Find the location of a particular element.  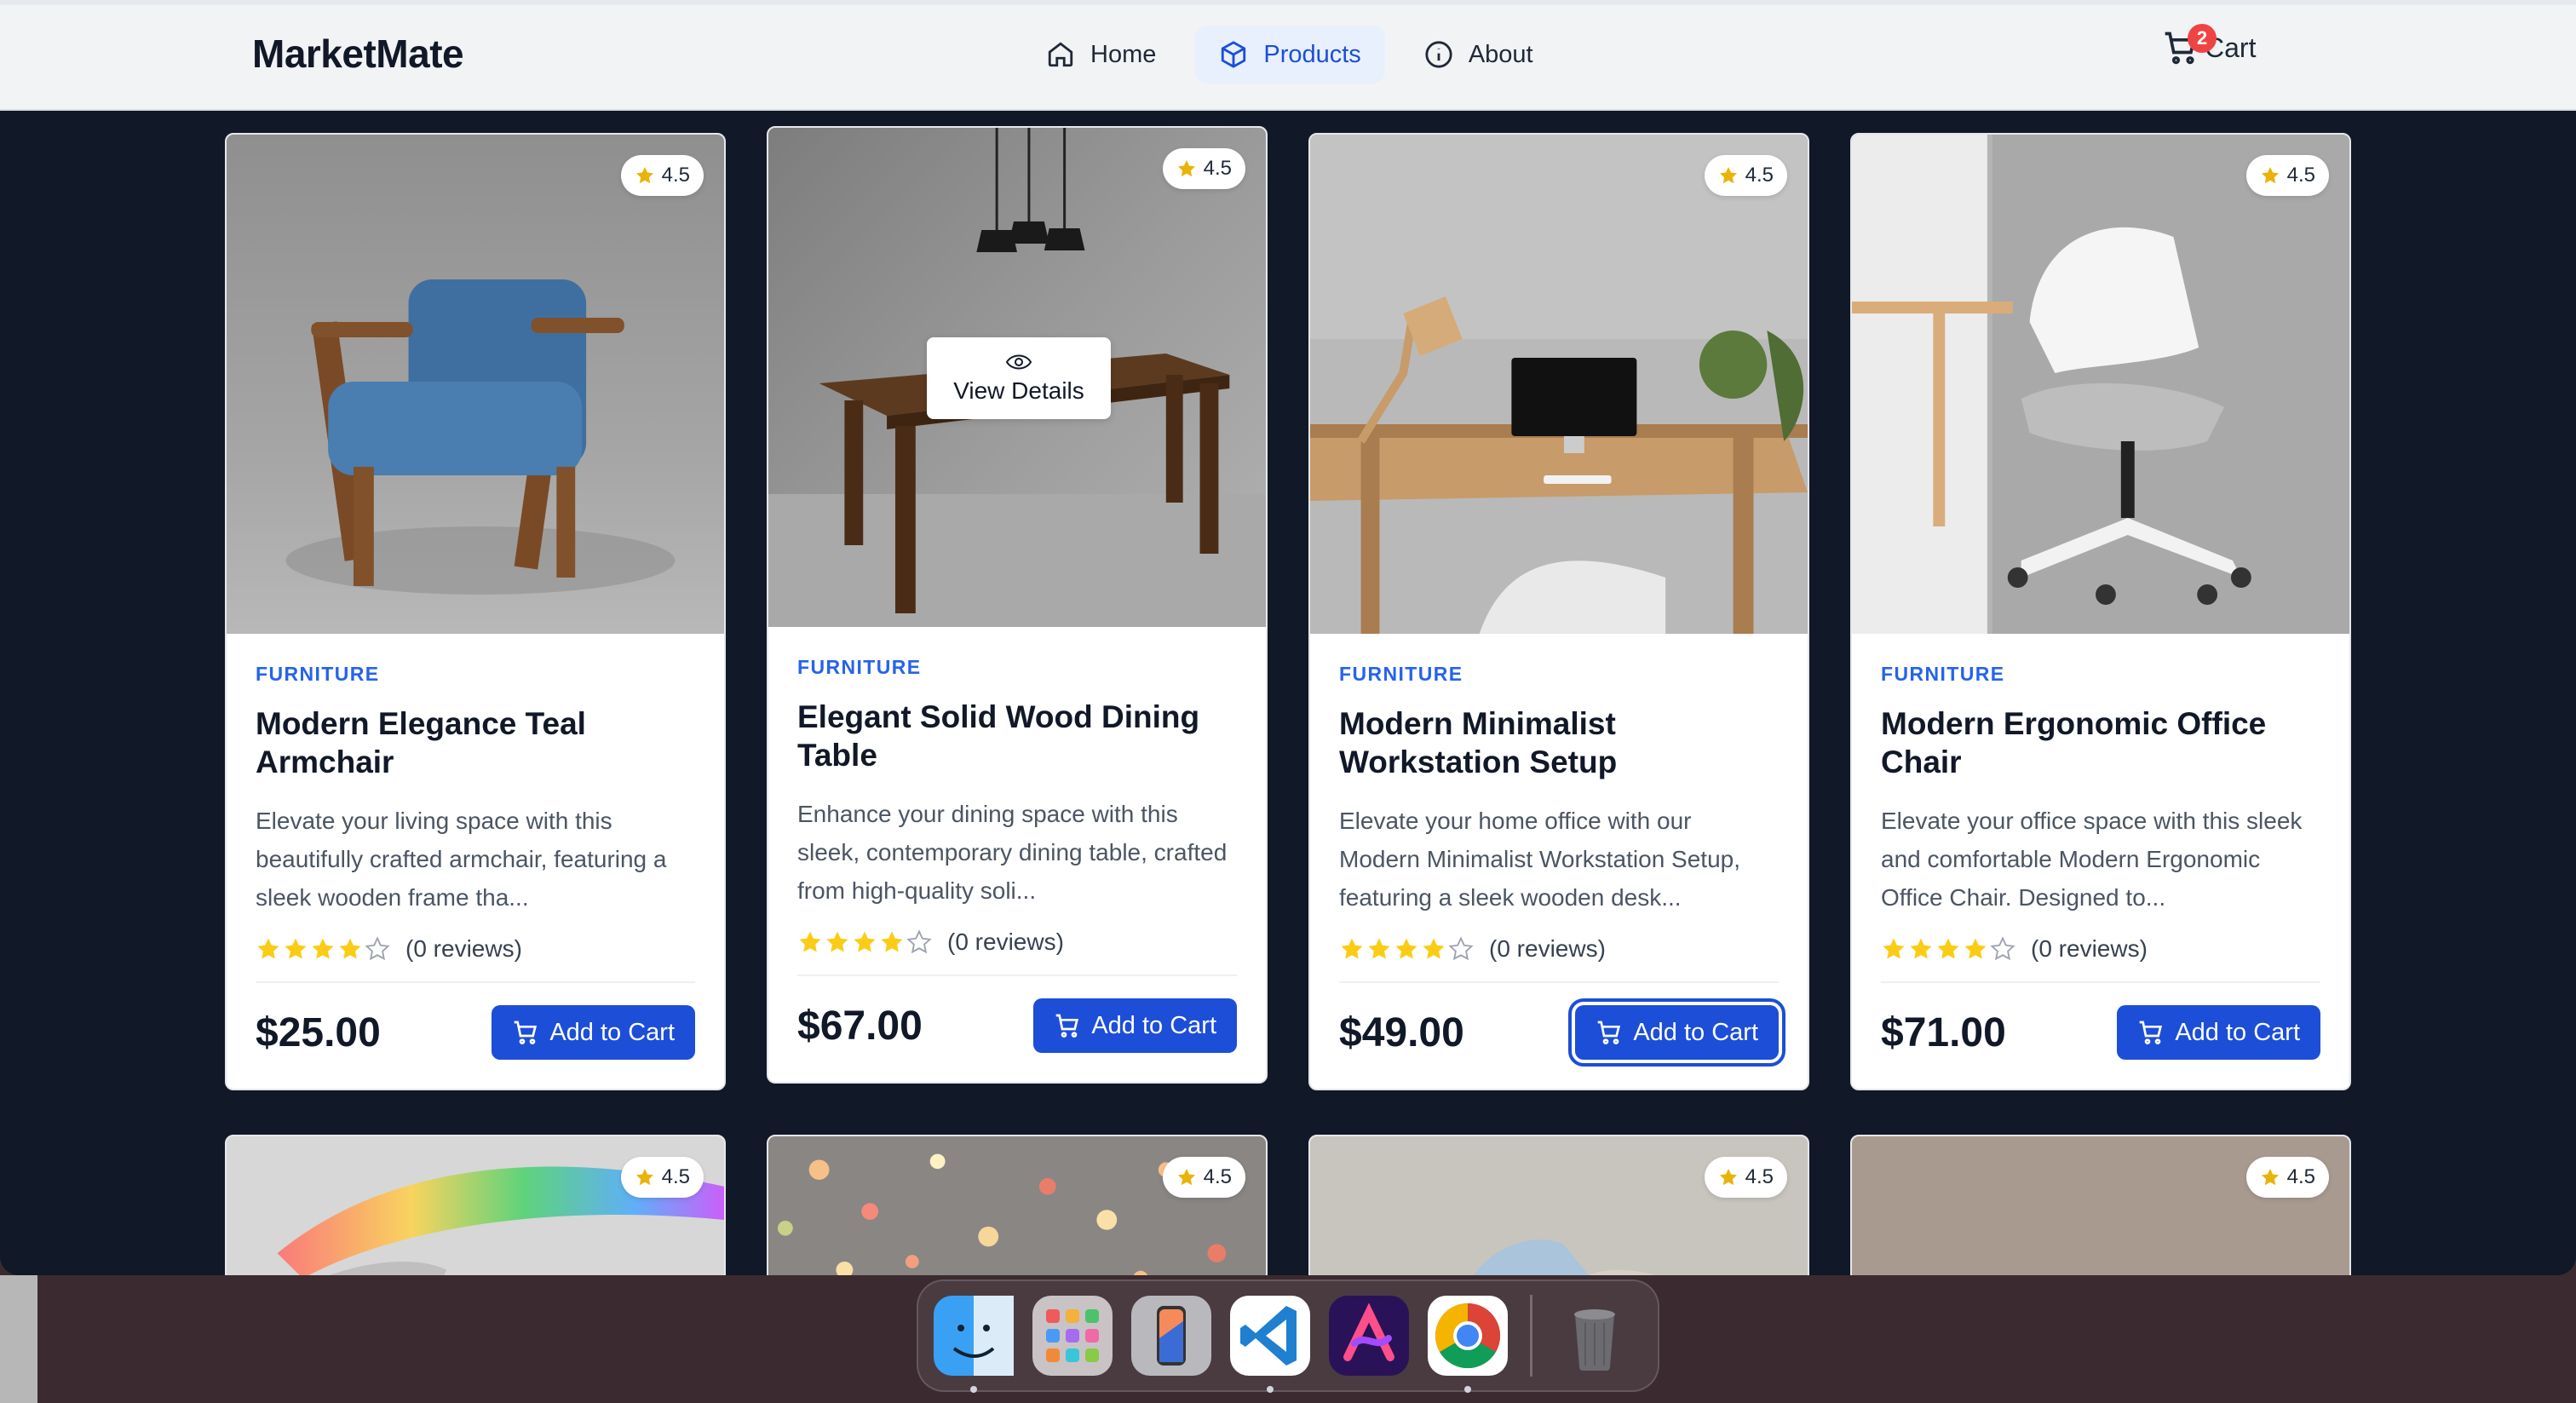

product-title: Elegant Solid Wood Dining Table is located at coordinates (1017, 736).